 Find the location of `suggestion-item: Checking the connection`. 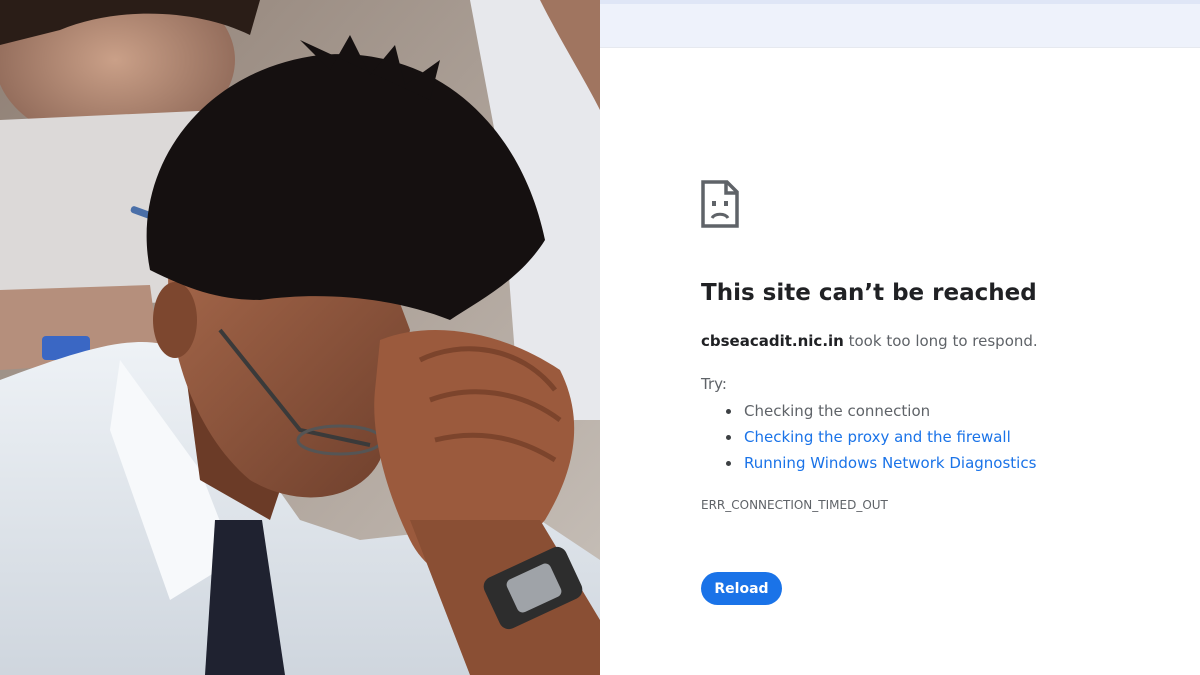

suggestion-item: Checking the connection is located at coordinates (868, 411).